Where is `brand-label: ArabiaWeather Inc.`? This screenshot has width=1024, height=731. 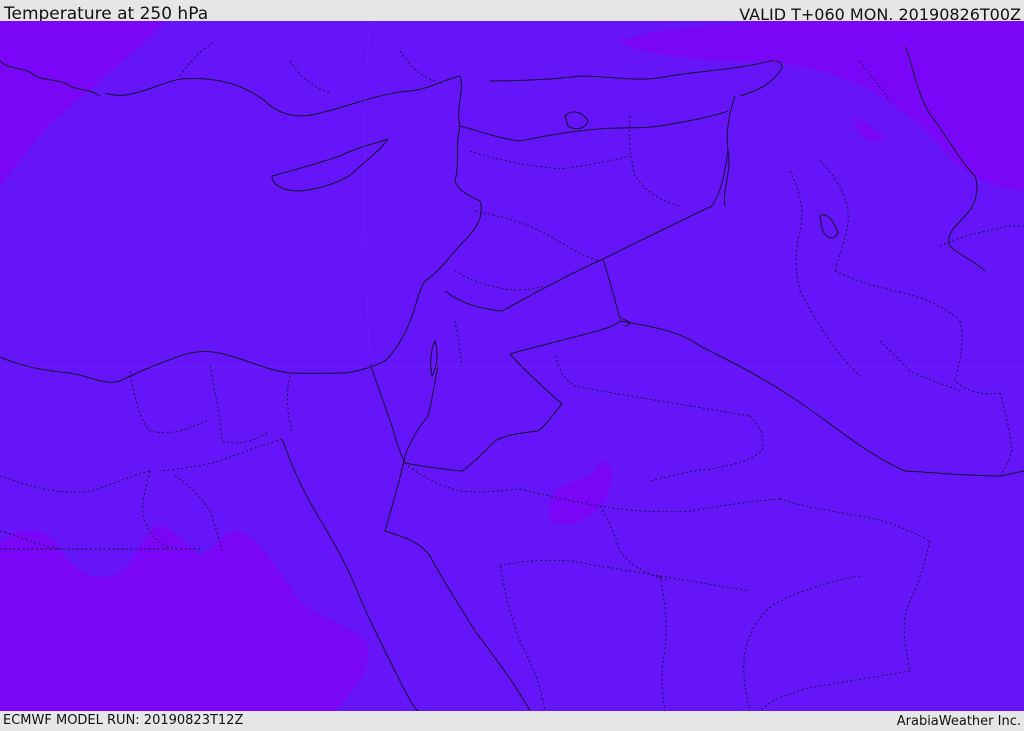
brand-label: ArabiaWeather Inc. is located at coordinates (958, 721).